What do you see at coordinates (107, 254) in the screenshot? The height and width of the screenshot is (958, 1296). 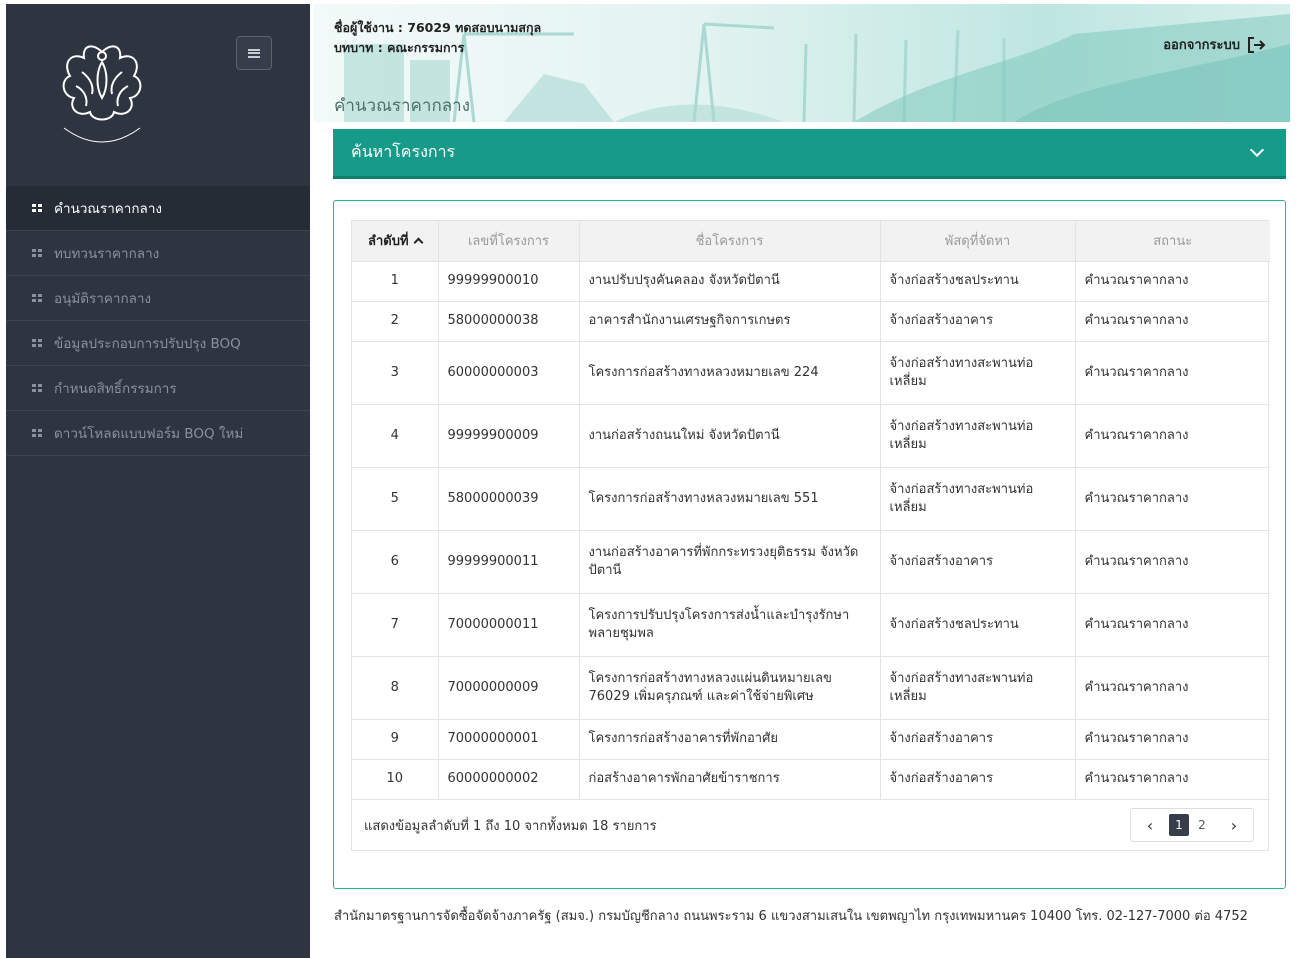 I see `sidebar-item-label: ทบทวนราคากลาง` at bounding box center [107, 254].